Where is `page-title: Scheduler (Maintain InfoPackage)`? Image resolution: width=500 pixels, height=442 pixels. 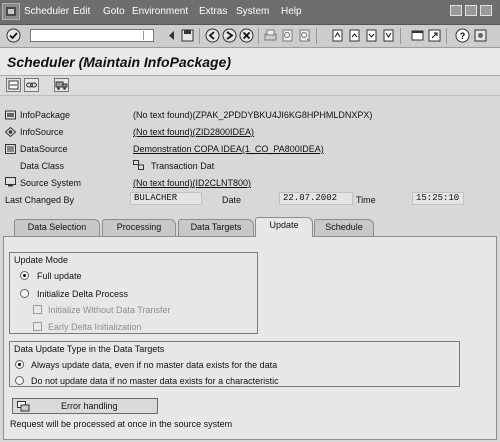
page-title: Scheduler (Maintain InfoPackage) is located at coordinates (119, 62).